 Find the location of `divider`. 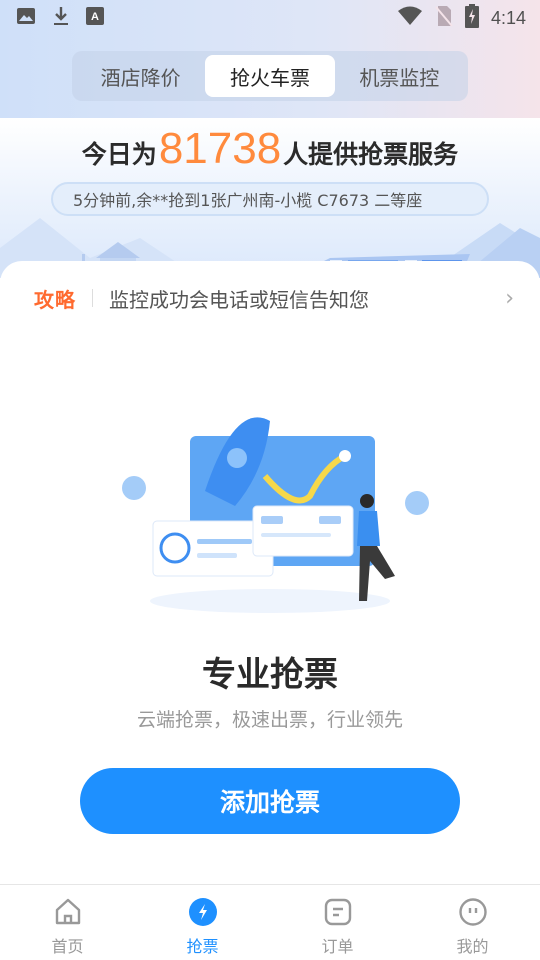

divider is located at coordinates (92, 298).